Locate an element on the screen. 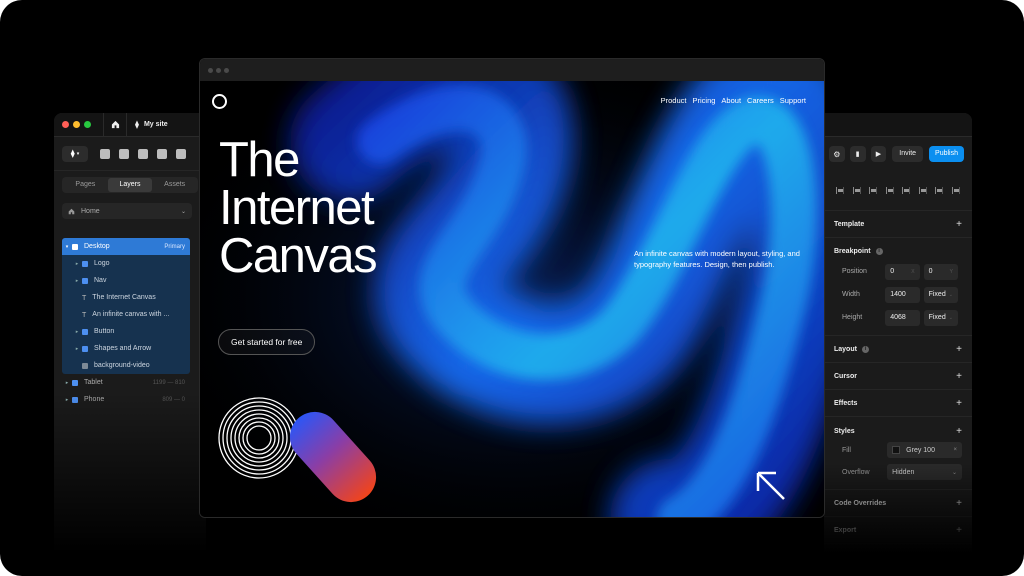 The image size is (1024, 576). layer-name: Shapes and Arrow is located at coordinates (123, 348).